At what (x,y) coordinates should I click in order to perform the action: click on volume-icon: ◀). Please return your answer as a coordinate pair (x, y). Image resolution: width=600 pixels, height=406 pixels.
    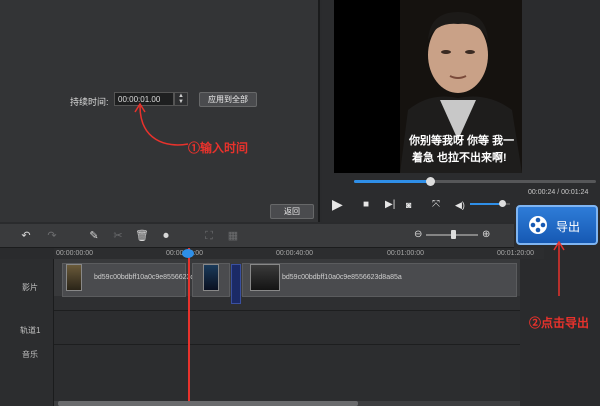
    Looking at the image, I should click on (460, 205).